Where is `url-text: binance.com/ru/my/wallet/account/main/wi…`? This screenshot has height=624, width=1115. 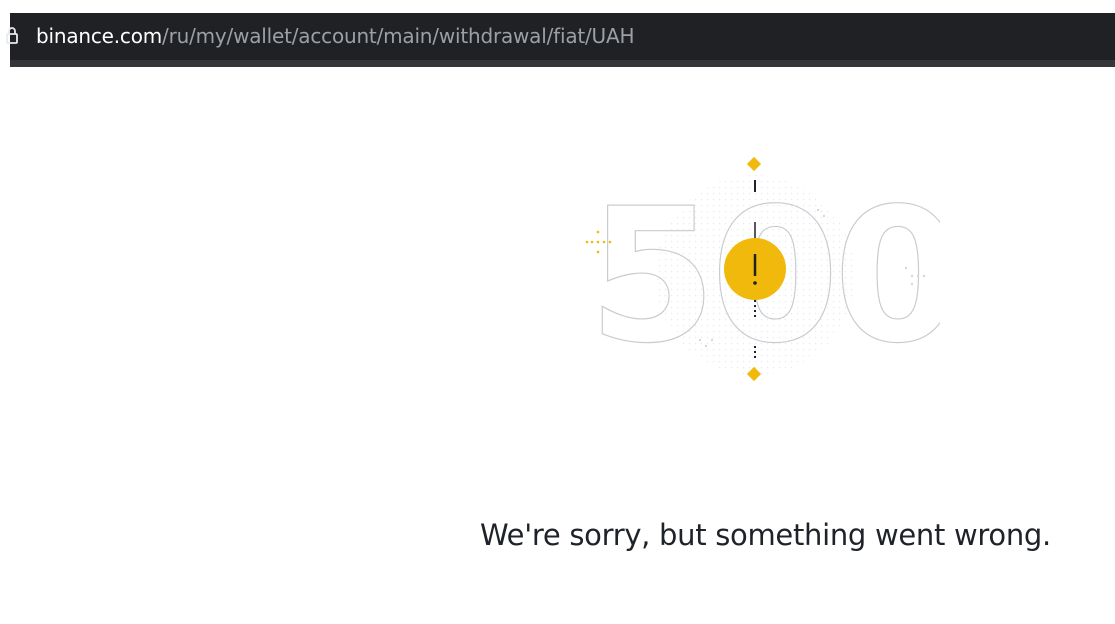
url-text: binance.com/ru/my/wallet/account/main/wi… is located at coordinates (335, 36).